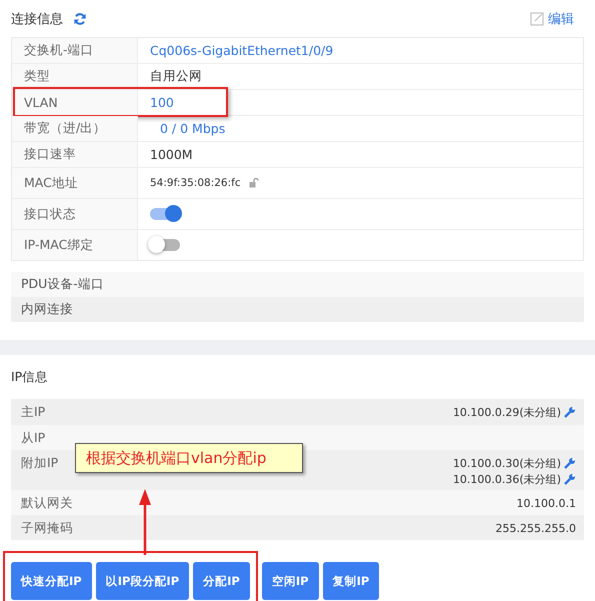  What do you see at coordinates (242, 50) in the screenshot?
I see `value-link: Cq006s-GigabitEthernet1/0/9` at bounding box center [242, 50].